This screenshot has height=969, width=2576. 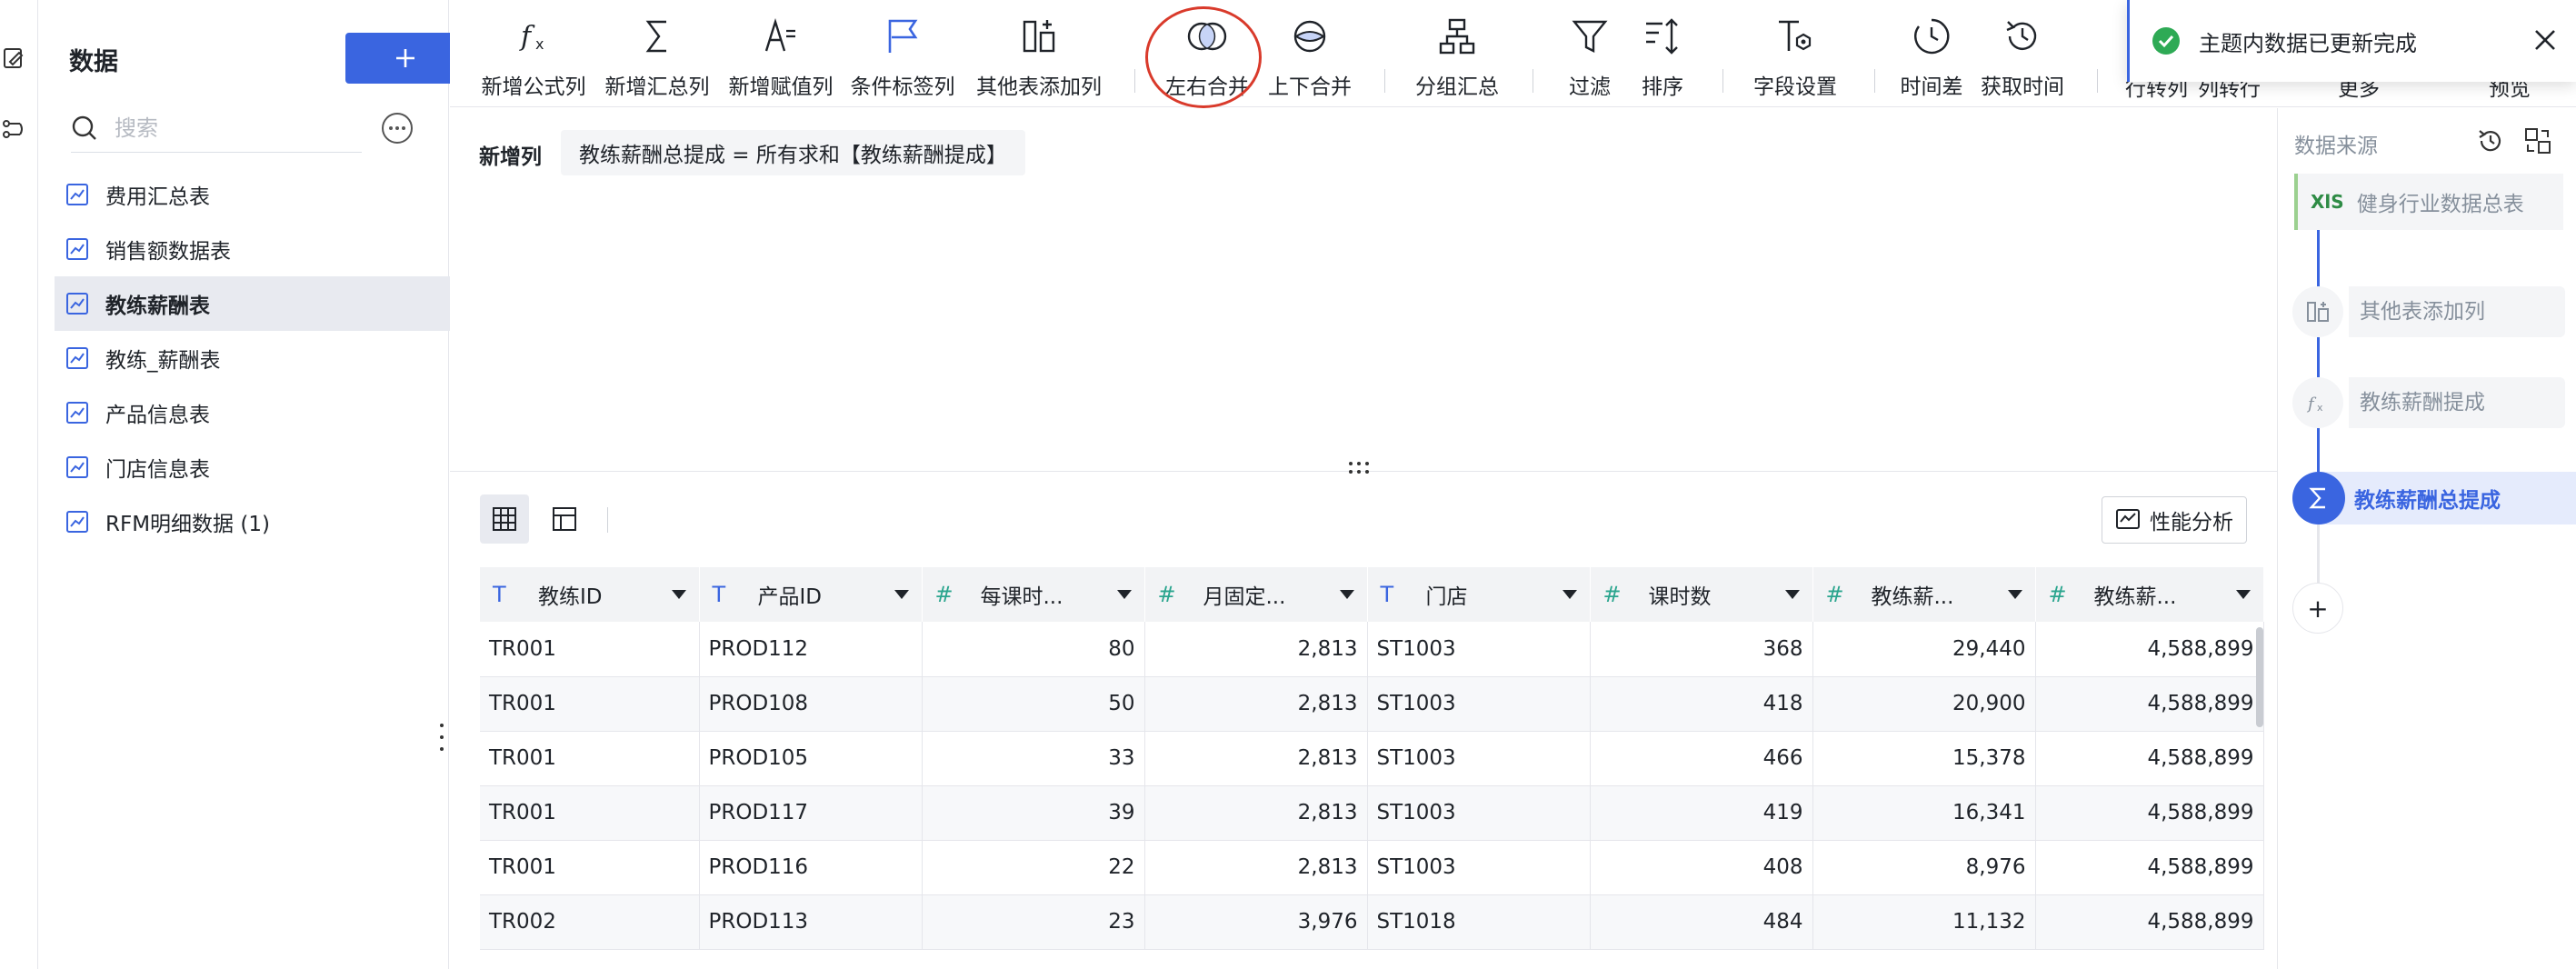 What do you see at coordinates (1033, 922) in the screenshot?
I see `table-cell: 23` at bounding box center [1033, 922].